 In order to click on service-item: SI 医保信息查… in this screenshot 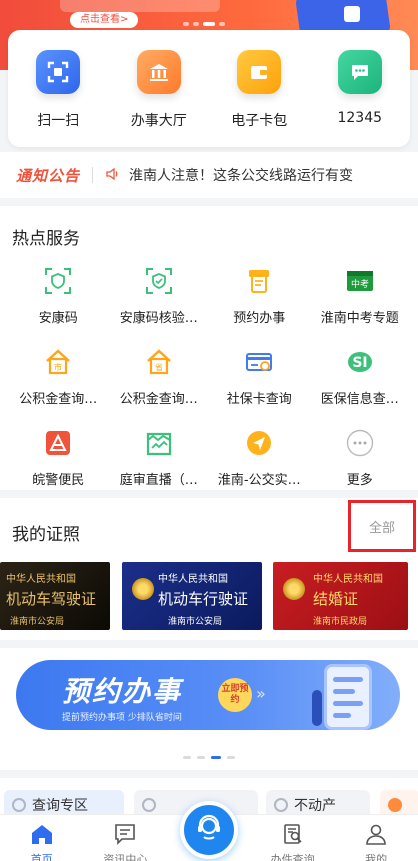, I will do `click(360, 376)`.